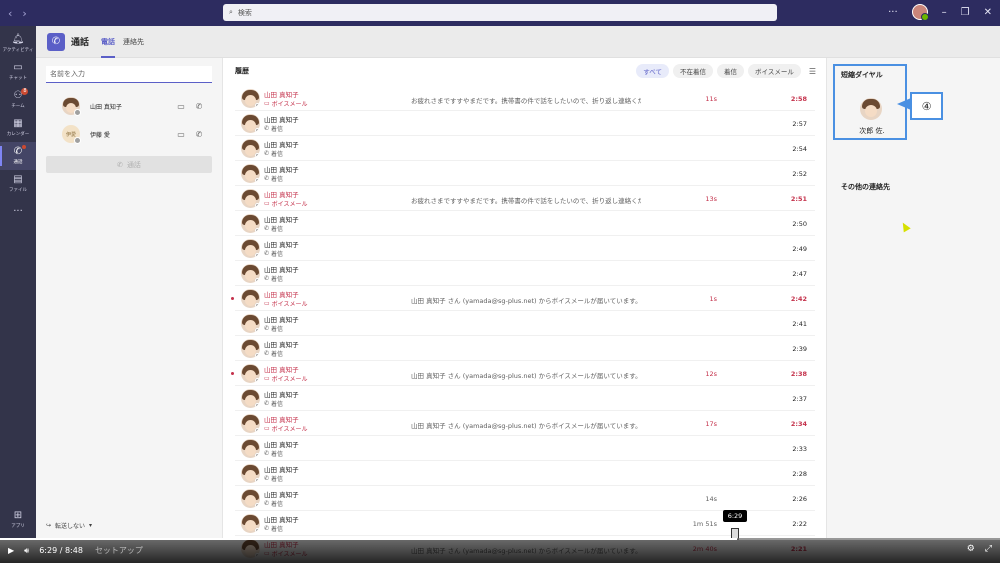 This screenshot has height=563, width=1000. Describe the element at coordinates (905, 226) in the screenshot. I see `mouse-cursor-icon` at that location.